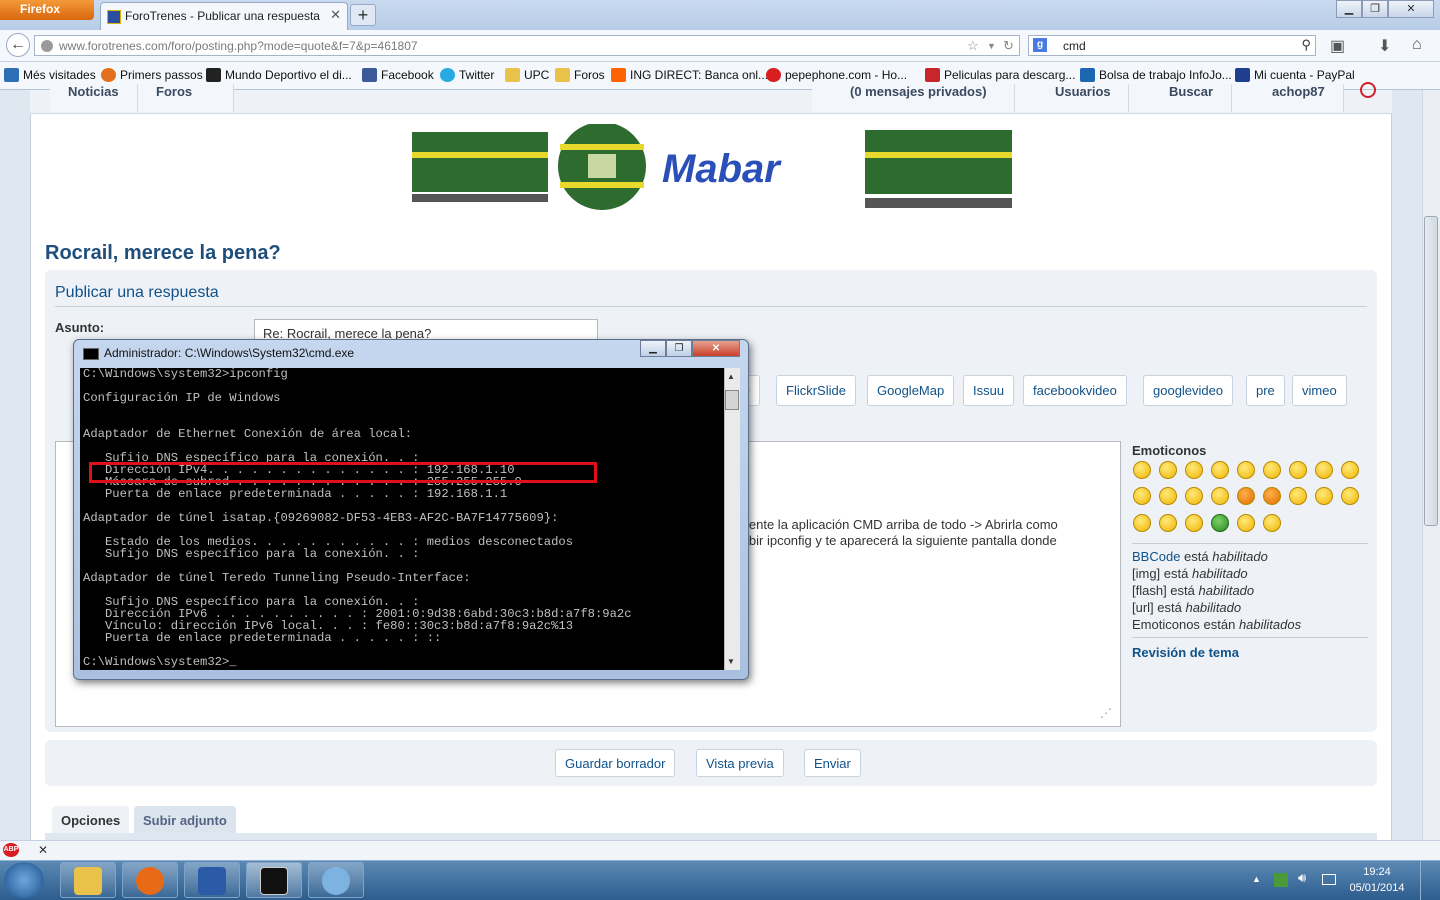 The height and width of the screenshot is (900, 1440). What do you see at coordinates (94, 98) in the screenshot?
I see `nav-noticias: Noticias` at bounding box center [94, 98].